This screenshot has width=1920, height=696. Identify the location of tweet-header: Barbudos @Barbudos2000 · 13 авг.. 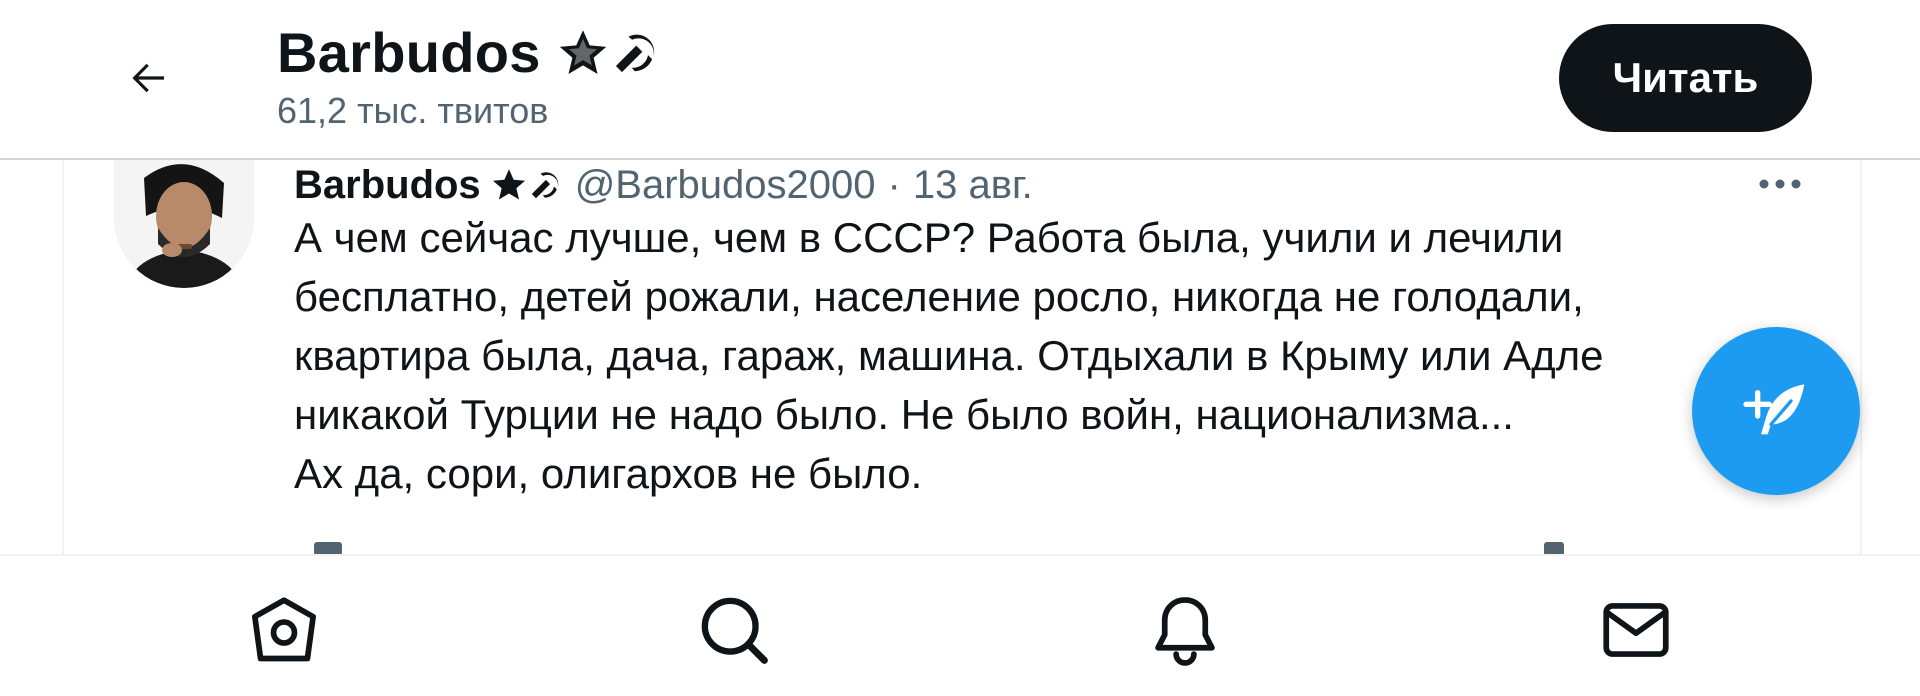
(1029, 185).